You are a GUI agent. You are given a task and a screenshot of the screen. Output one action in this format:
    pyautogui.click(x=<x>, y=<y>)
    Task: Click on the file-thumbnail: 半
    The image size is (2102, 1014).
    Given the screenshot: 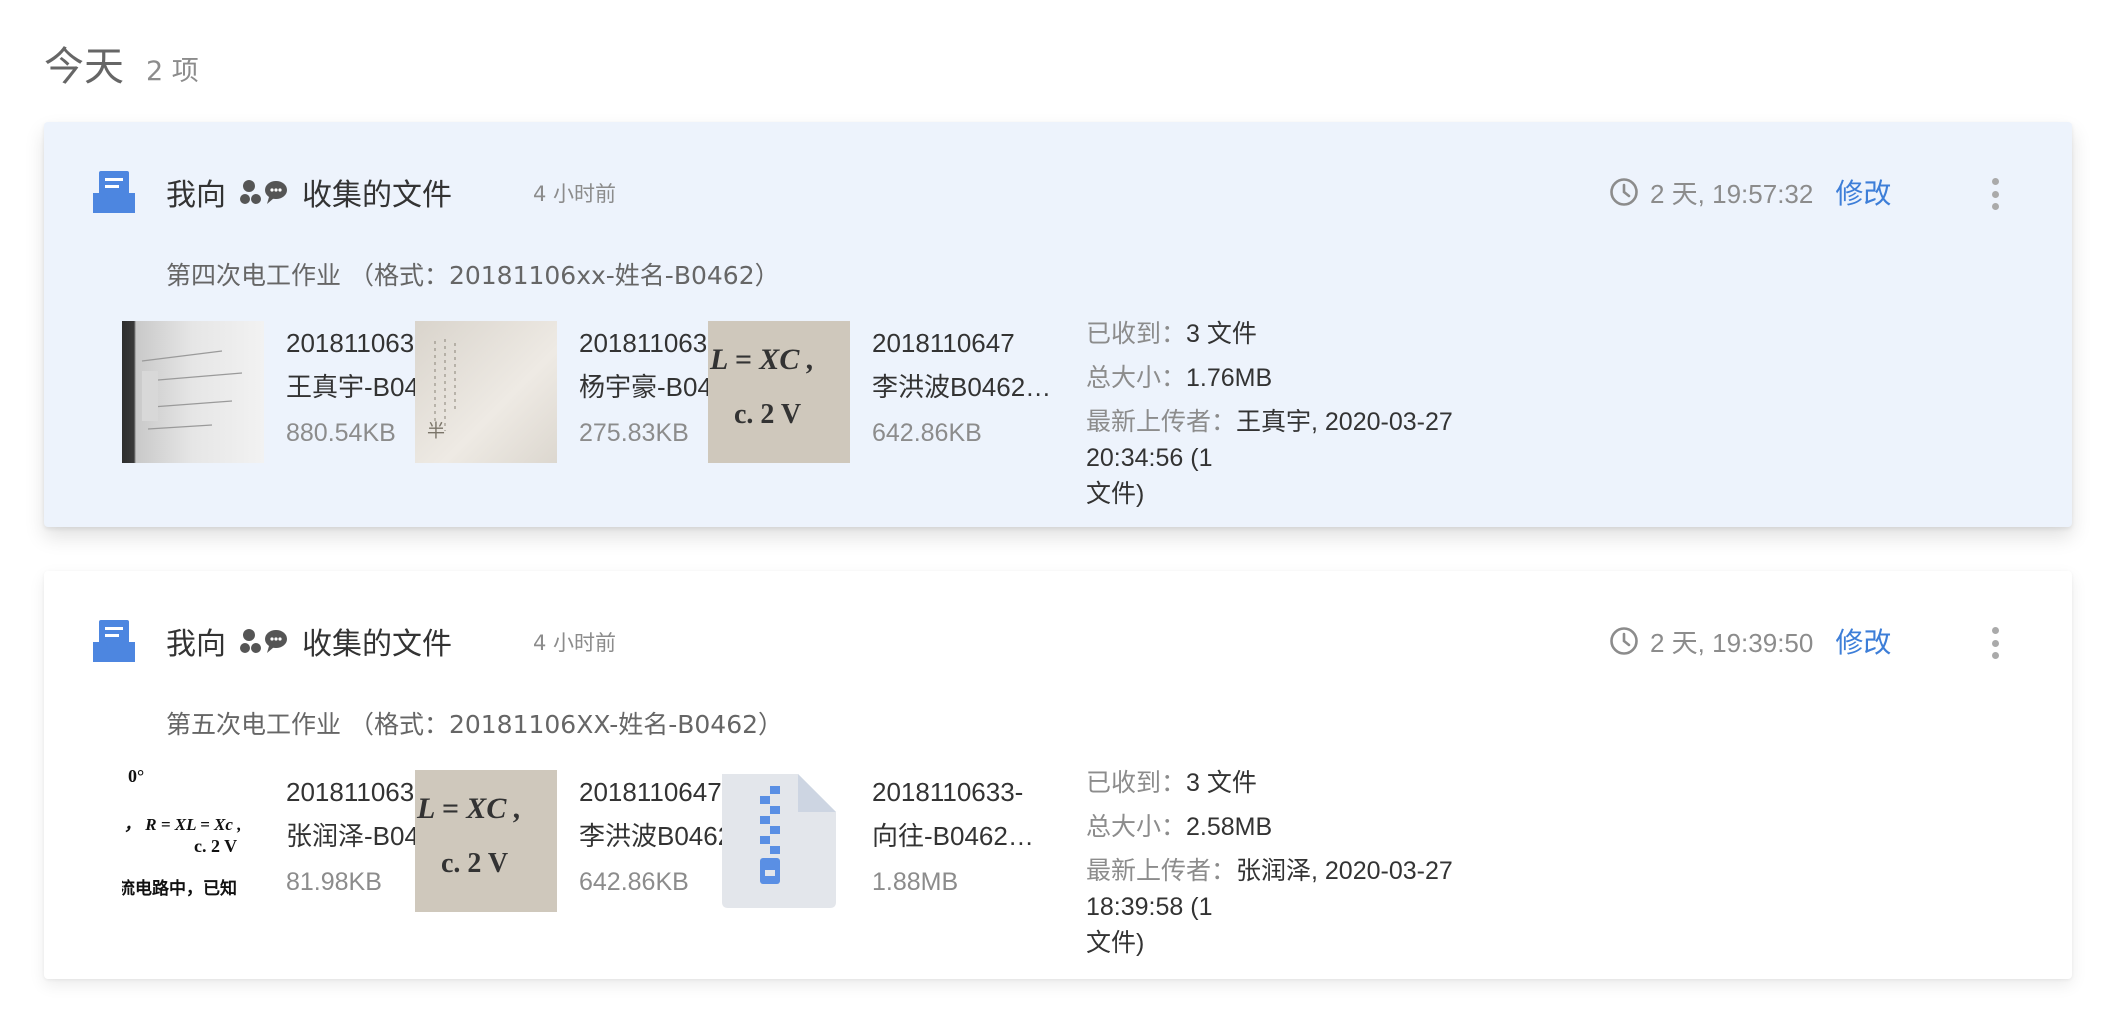 What is the action you would take?
    pyautogui.click(x=486, y=392)
    